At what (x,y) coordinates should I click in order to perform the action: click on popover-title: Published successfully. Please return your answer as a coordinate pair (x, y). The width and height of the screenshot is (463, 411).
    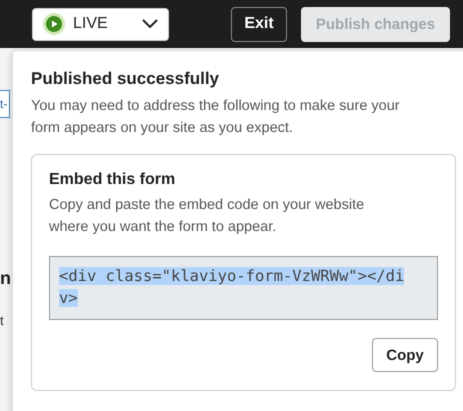
    Looking at the image, I should click on (125, 79).